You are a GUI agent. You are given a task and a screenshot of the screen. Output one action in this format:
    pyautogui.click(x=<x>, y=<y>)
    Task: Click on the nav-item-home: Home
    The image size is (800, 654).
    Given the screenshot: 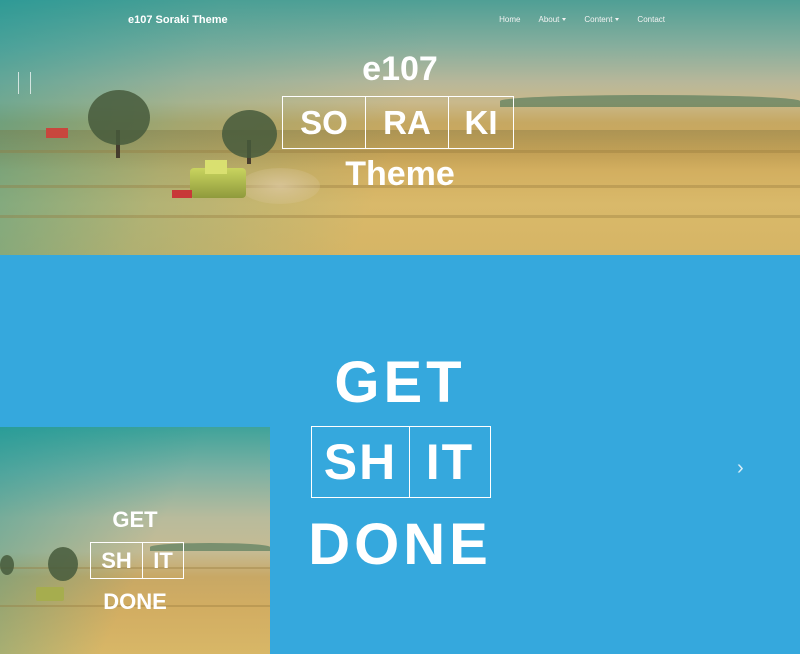 What is the action you would take?
    pyautogui.click(x=509, y=19)
    